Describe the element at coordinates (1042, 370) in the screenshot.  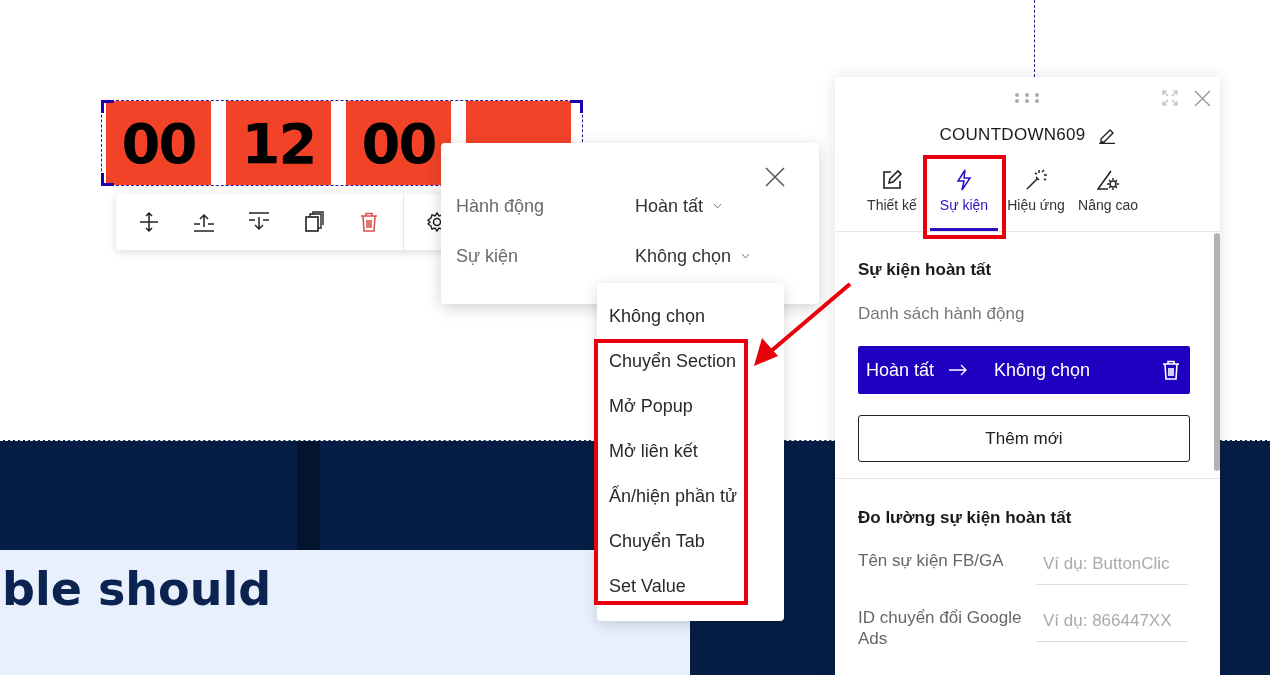
I see `action-target: Không chọn` at that location.